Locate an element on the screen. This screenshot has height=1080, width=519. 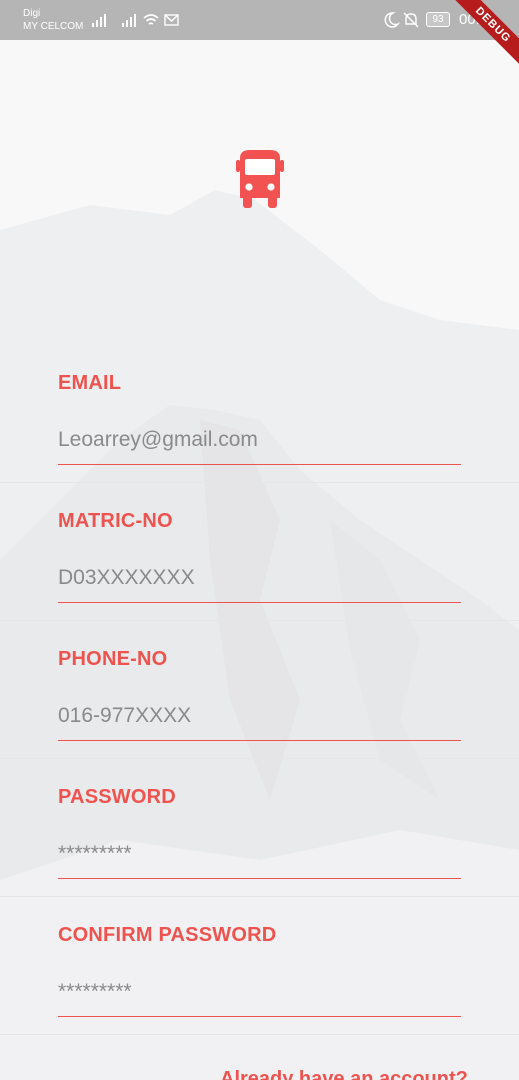
email-underline is located at coordinates (259, 464).